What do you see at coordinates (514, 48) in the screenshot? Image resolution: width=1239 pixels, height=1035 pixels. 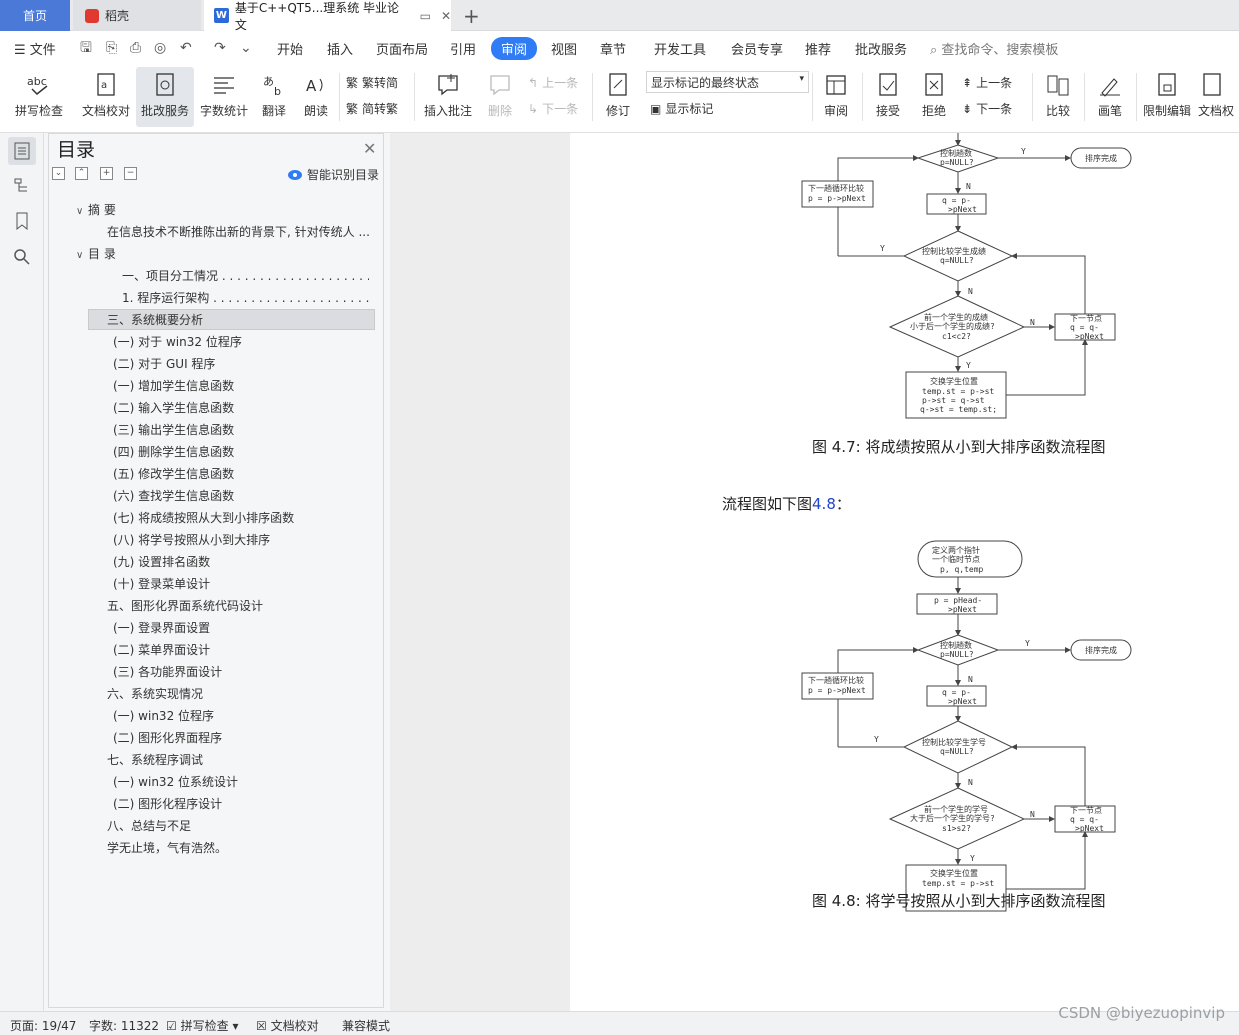 I see `menu-review: 审阅` at bounding box center [514, 48].